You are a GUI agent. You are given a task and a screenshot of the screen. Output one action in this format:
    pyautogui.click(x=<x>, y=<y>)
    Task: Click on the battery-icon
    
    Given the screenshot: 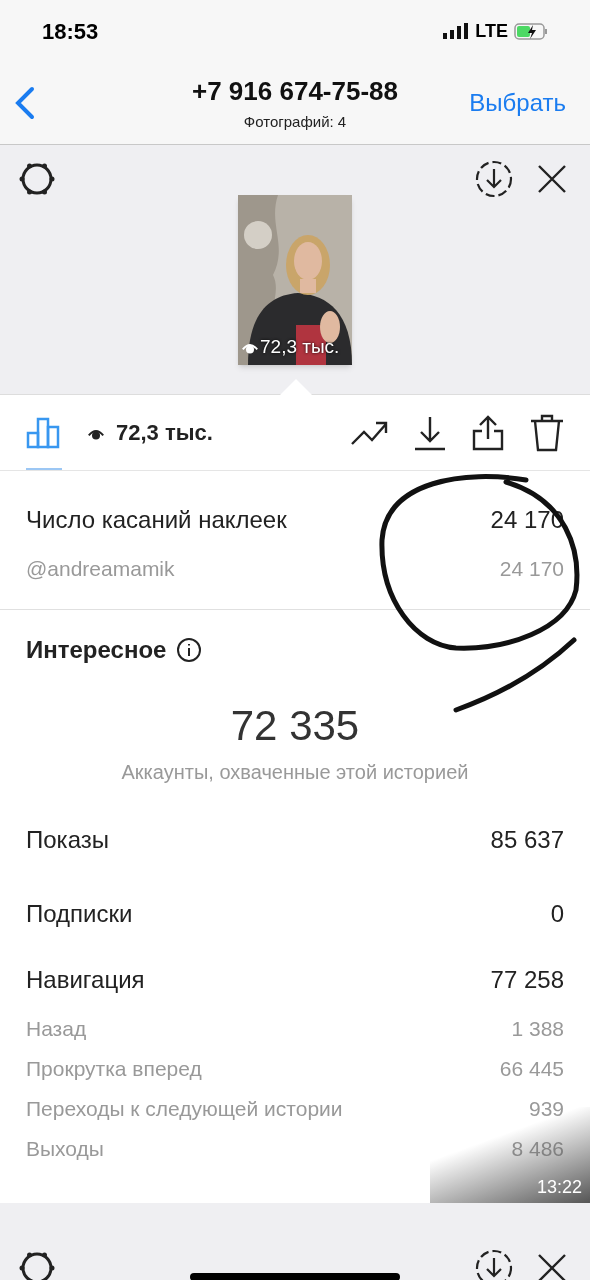 What is the action you would take?
    pyautogui.click(x=531, y=31)
    